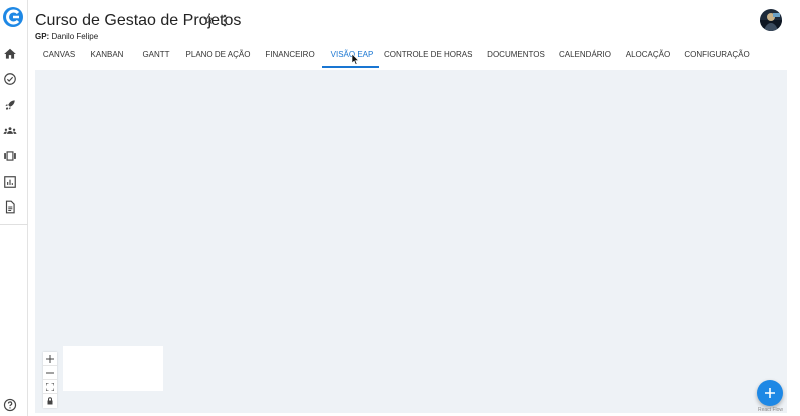  I want to click on tab-canvas: CANVAS, so click(59, 56).